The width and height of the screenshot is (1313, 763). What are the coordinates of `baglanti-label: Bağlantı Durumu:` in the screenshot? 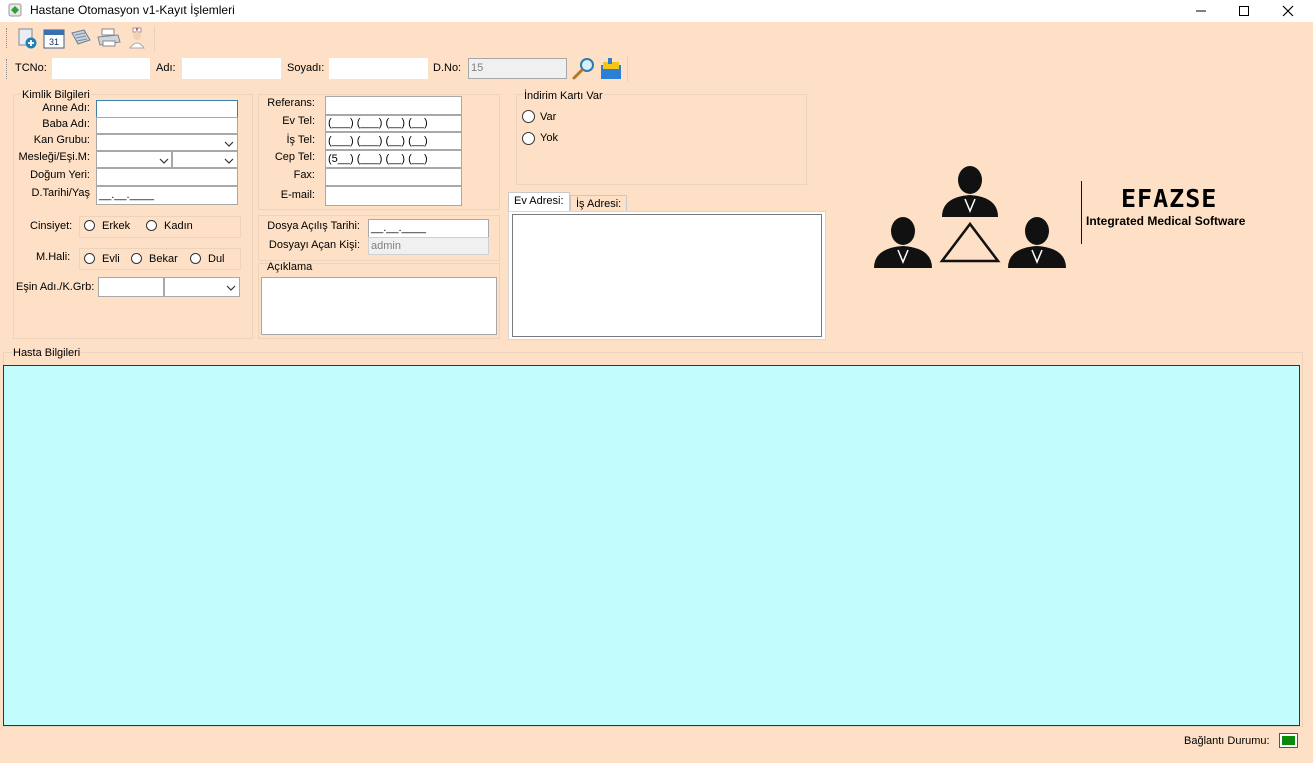 It's located at (1227, 741).